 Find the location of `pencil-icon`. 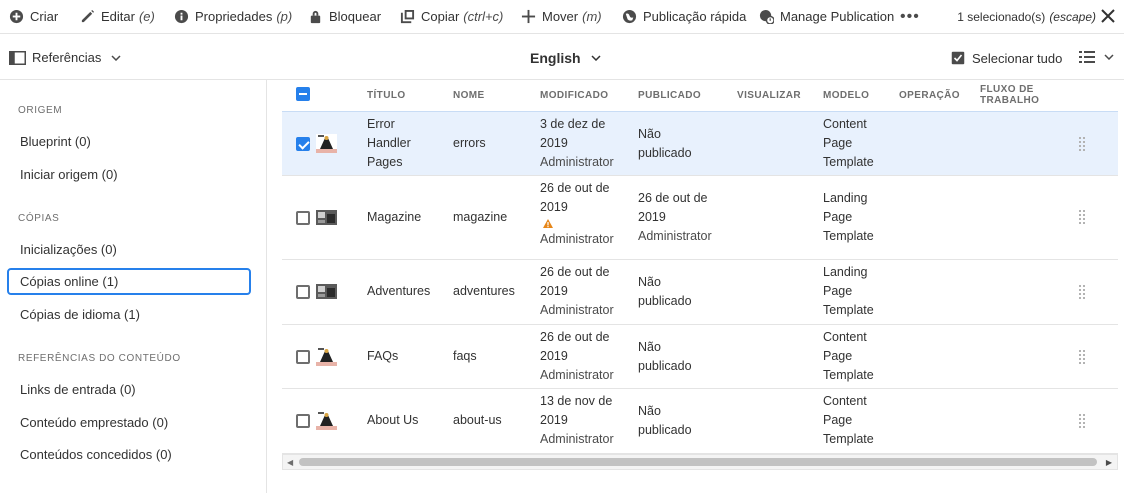

pencil-icon is located at coordinates (88, 16).